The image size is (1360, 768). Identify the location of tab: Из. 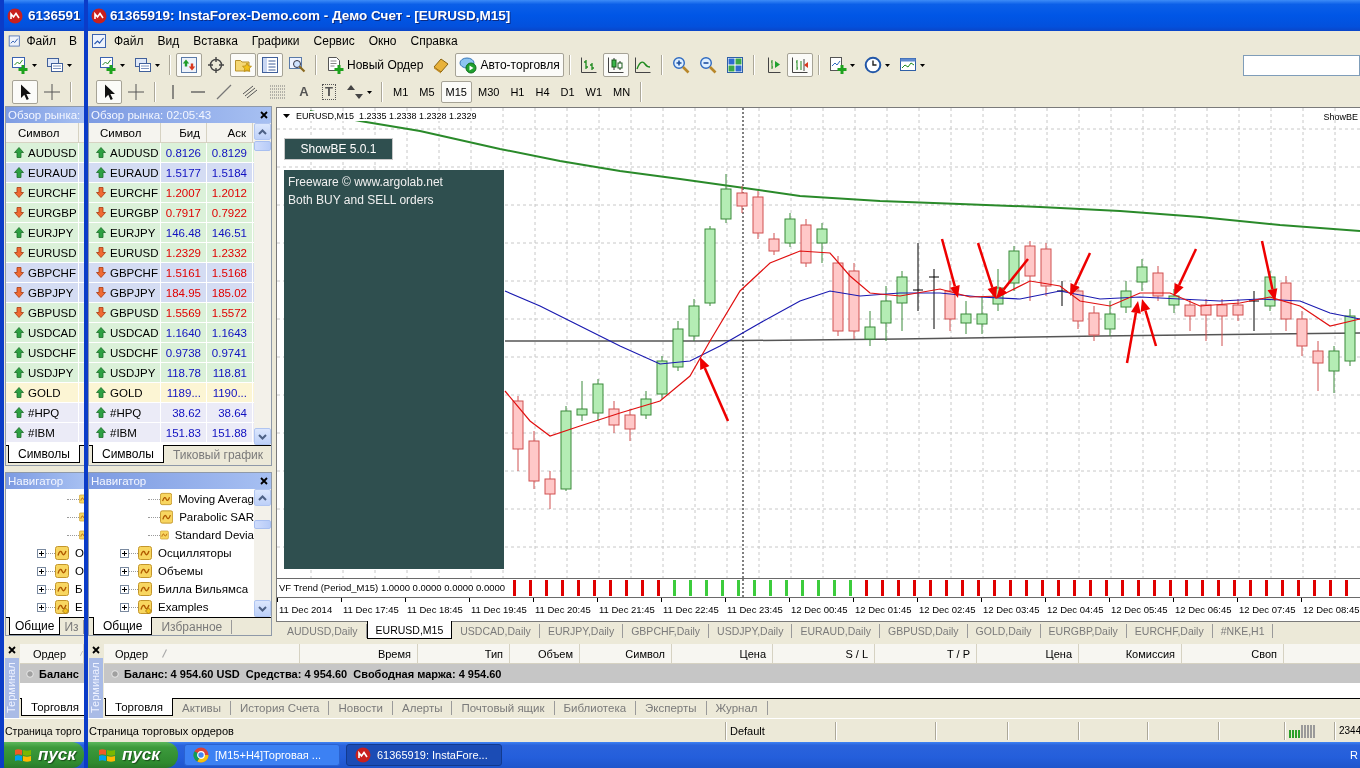
(72, 627).